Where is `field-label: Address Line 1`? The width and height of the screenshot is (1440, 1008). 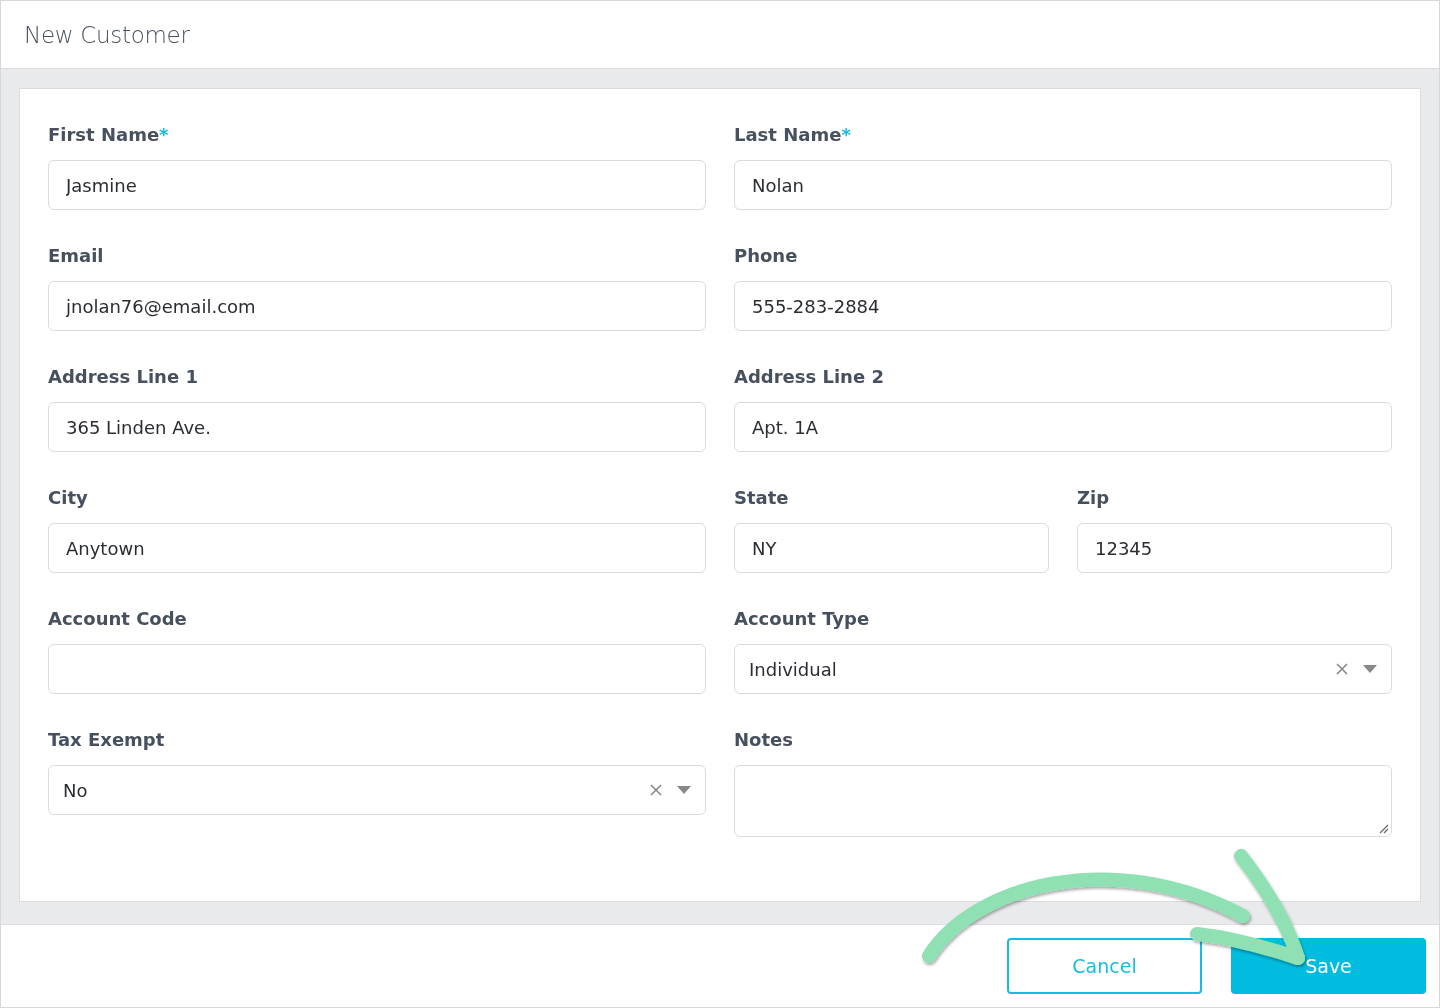 field-label: Address Line 1 is located at coordinates (123, 377).